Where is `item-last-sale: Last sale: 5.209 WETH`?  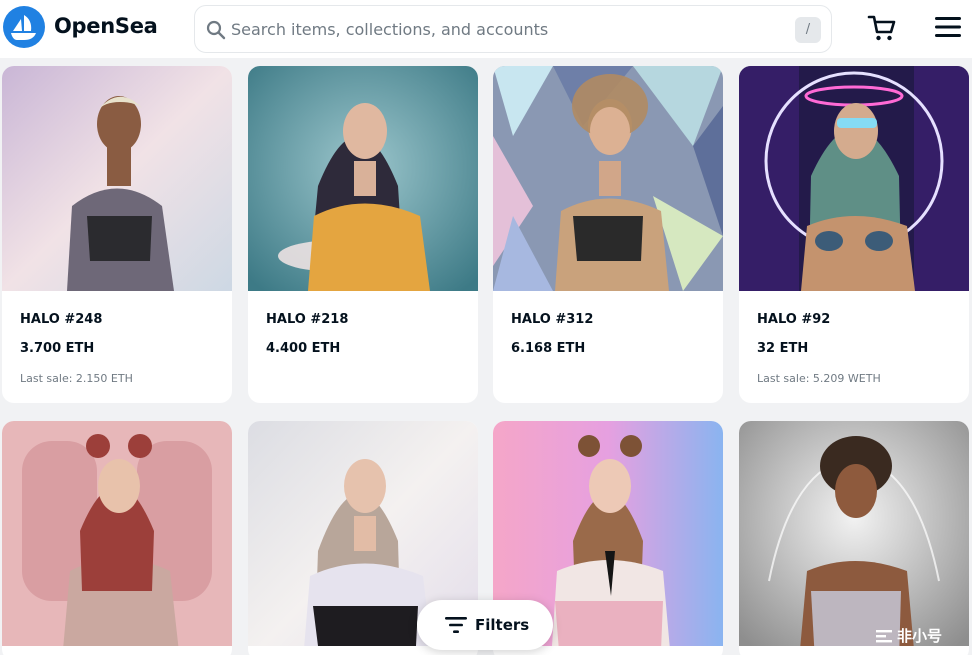
item-last-sale: Last sale: 5.209 WETH is located at coordinates (819, 378).